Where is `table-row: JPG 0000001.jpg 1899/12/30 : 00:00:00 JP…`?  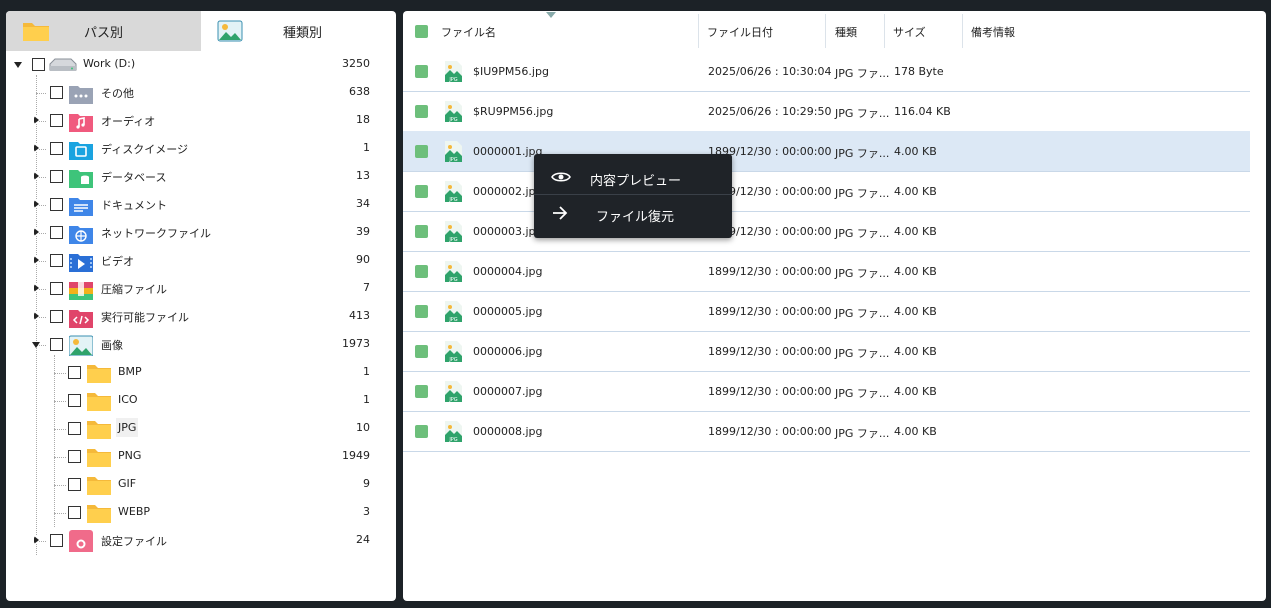 table-row: JPG 0000001.jpg 1899/12/30 : 00:00:00 JP… is located at coordinates (826, 151).